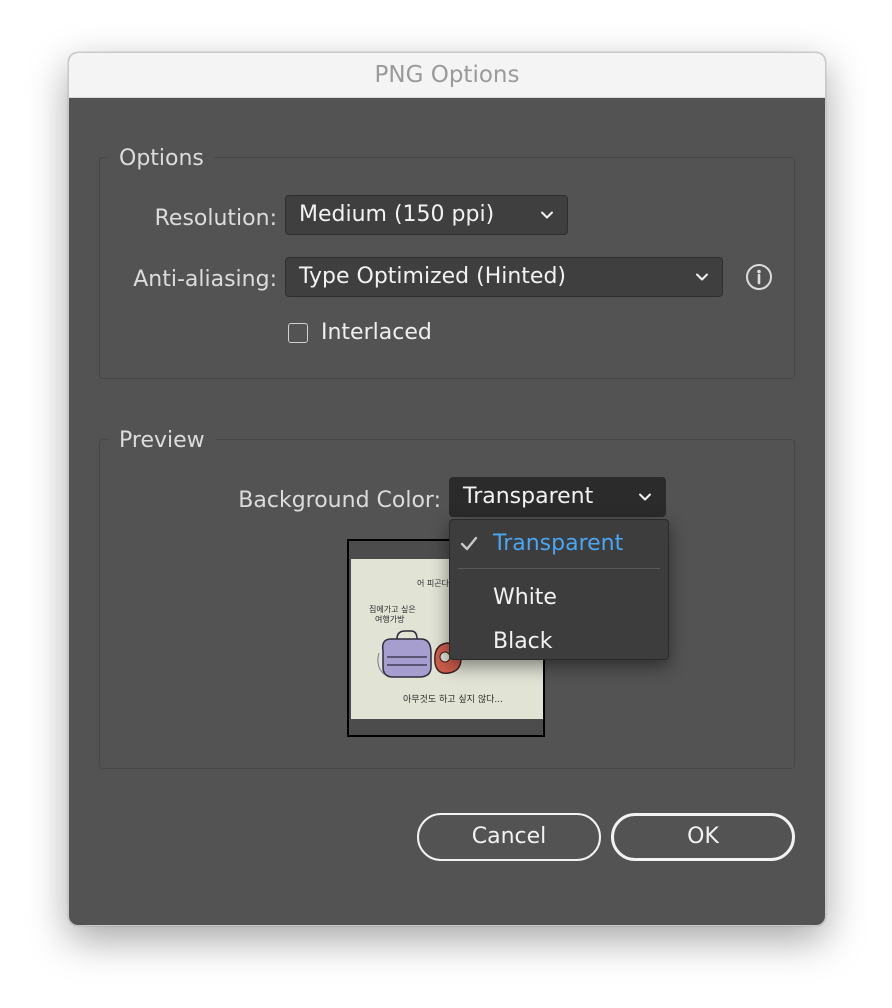  Describe the element at coordinates (528, 496) in the screenshot. I see `background-color-value: Transparent` at that location.